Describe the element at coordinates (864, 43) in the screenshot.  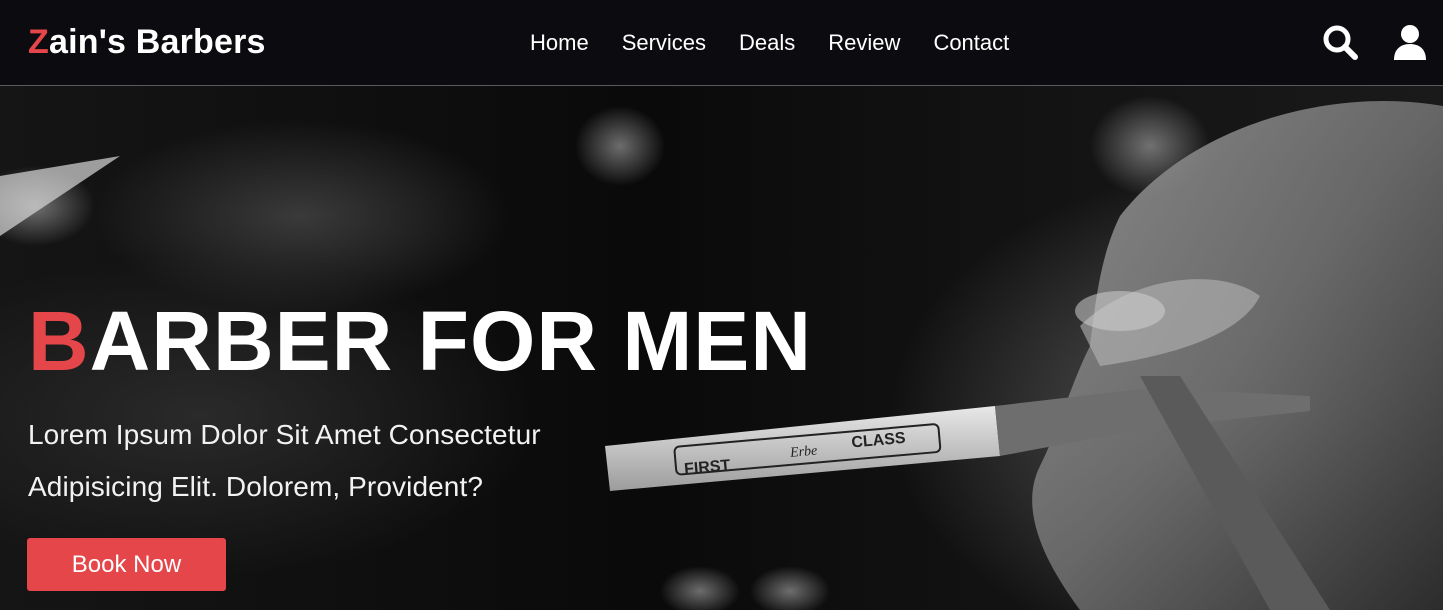
I see `nav-review: Review` at that location.